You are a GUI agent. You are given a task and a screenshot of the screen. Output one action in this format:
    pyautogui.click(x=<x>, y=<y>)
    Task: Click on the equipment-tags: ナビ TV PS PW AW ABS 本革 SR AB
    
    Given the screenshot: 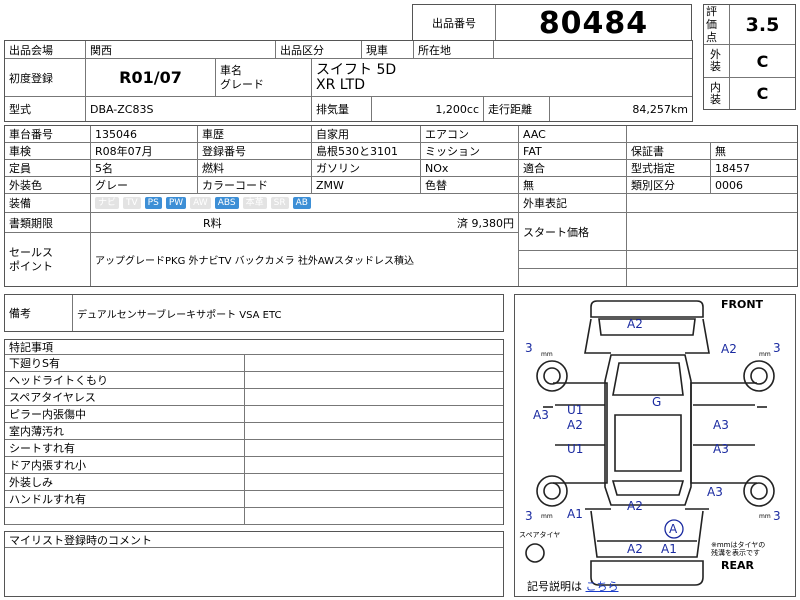 What is the action you would take?
    pyautogui.click(x=305, y=203)
    